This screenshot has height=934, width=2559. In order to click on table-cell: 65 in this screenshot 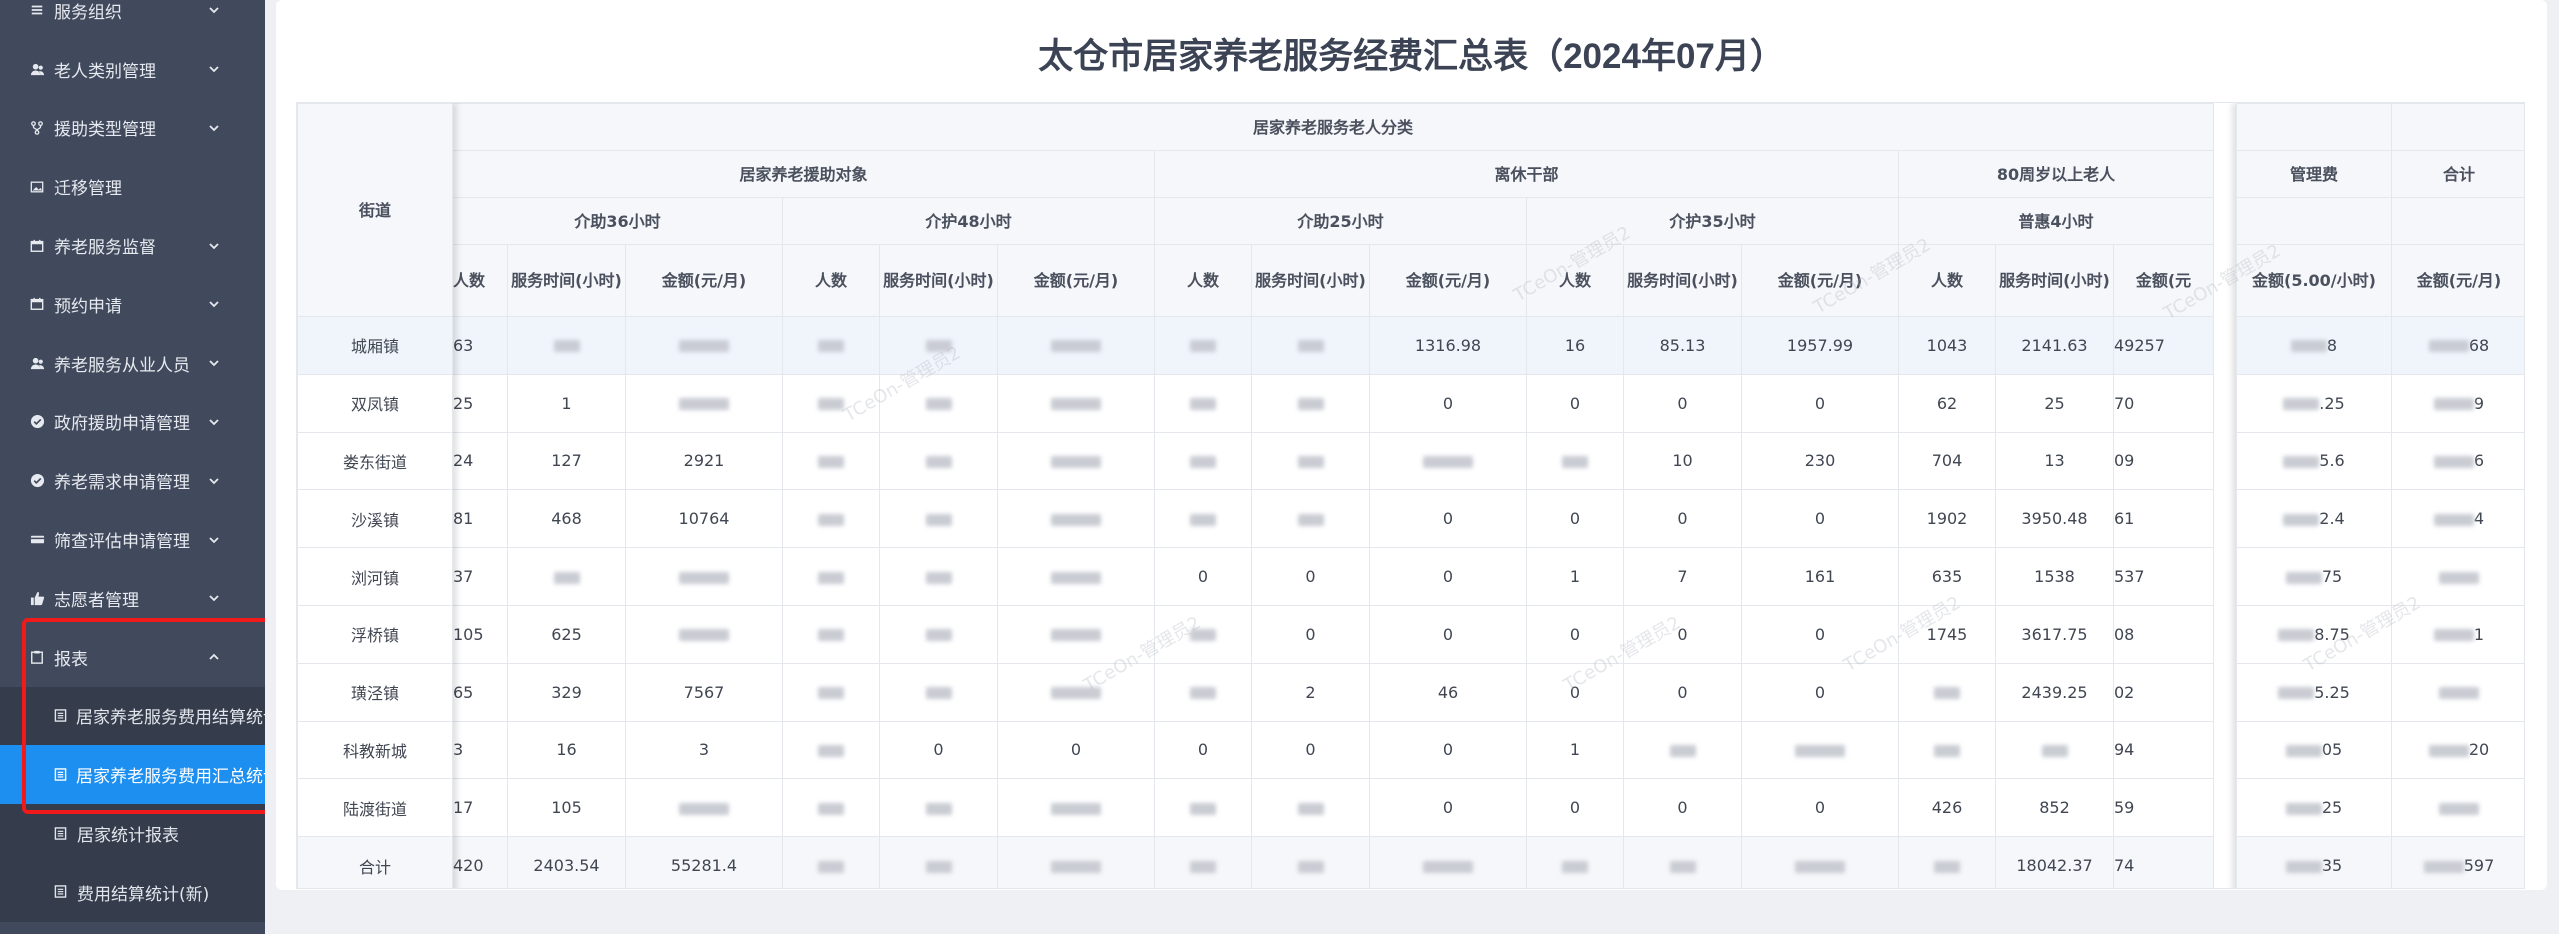, I will do `click(480, 692)`.